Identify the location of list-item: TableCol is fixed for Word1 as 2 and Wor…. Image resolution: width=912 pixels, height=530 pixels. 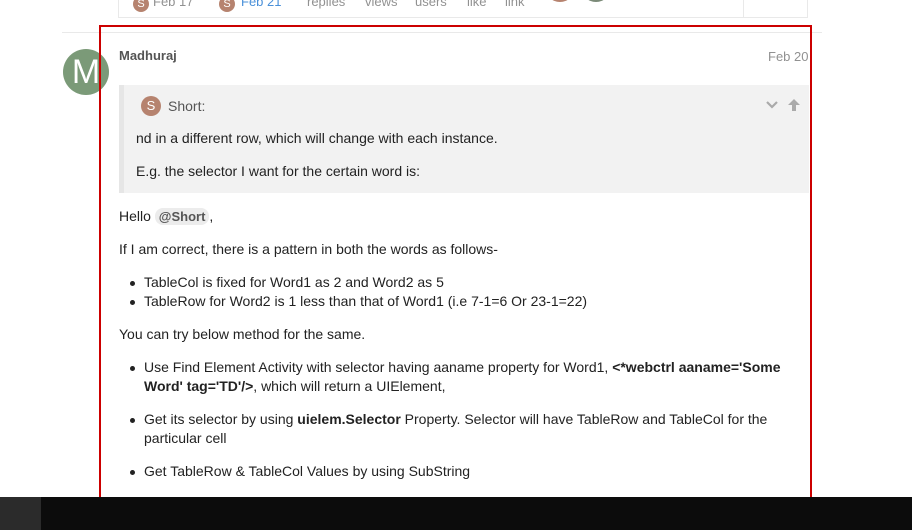
(294, 282).